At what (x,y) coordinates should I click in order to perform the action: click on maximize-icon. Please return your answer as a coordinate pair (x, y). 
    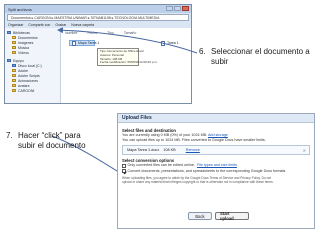
    Looking at the image, I should click on (177, 8).